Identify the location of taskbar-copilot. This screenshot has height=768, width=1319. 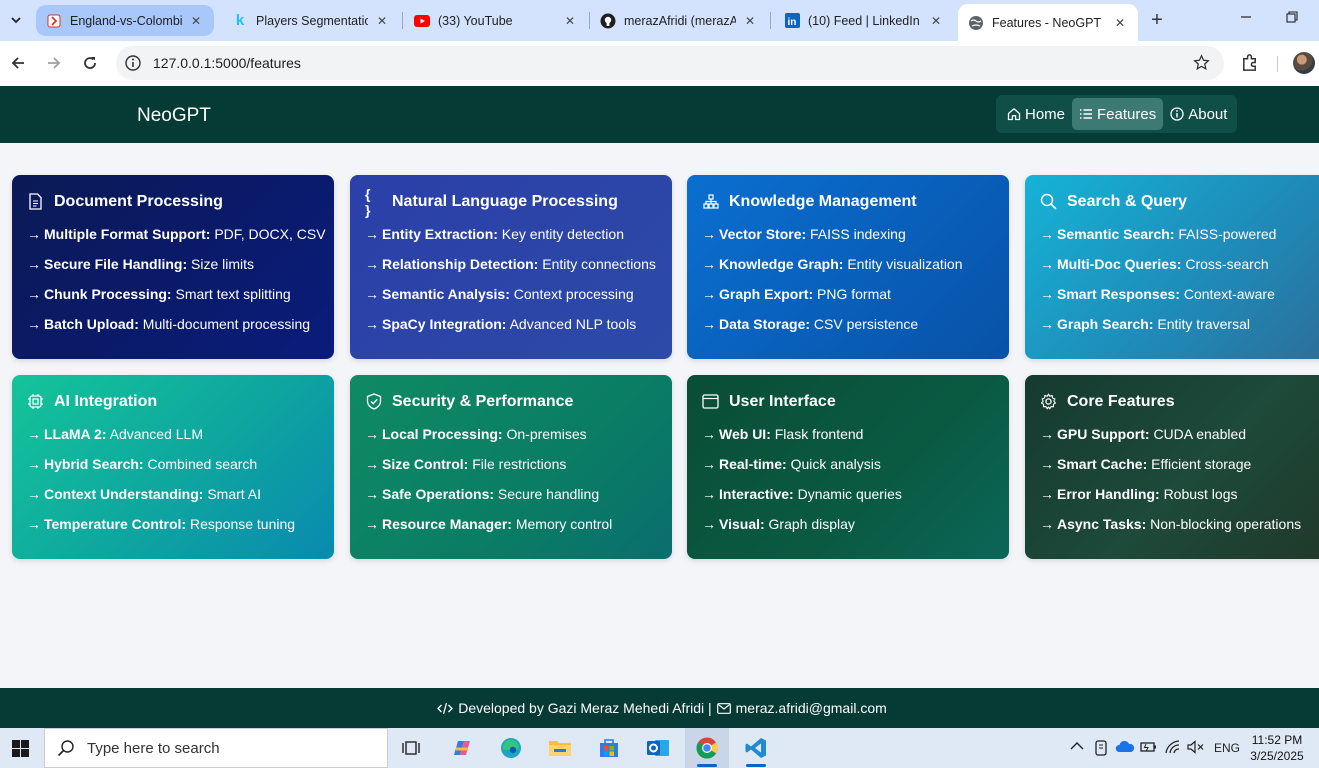
(462, 748).